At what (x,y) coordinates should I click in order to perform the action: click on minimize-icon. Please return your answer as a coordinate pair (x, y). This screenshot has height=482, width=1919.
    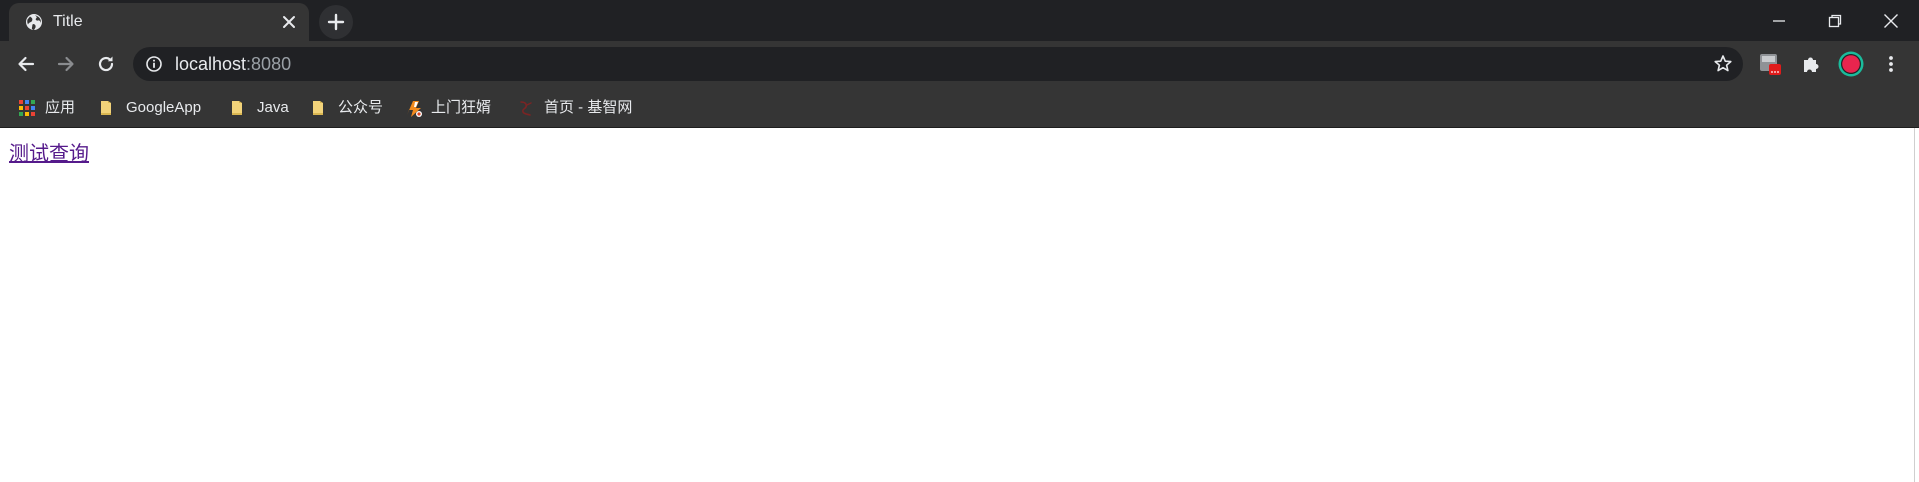
    Looking at the image, I should click on (1779, 20).